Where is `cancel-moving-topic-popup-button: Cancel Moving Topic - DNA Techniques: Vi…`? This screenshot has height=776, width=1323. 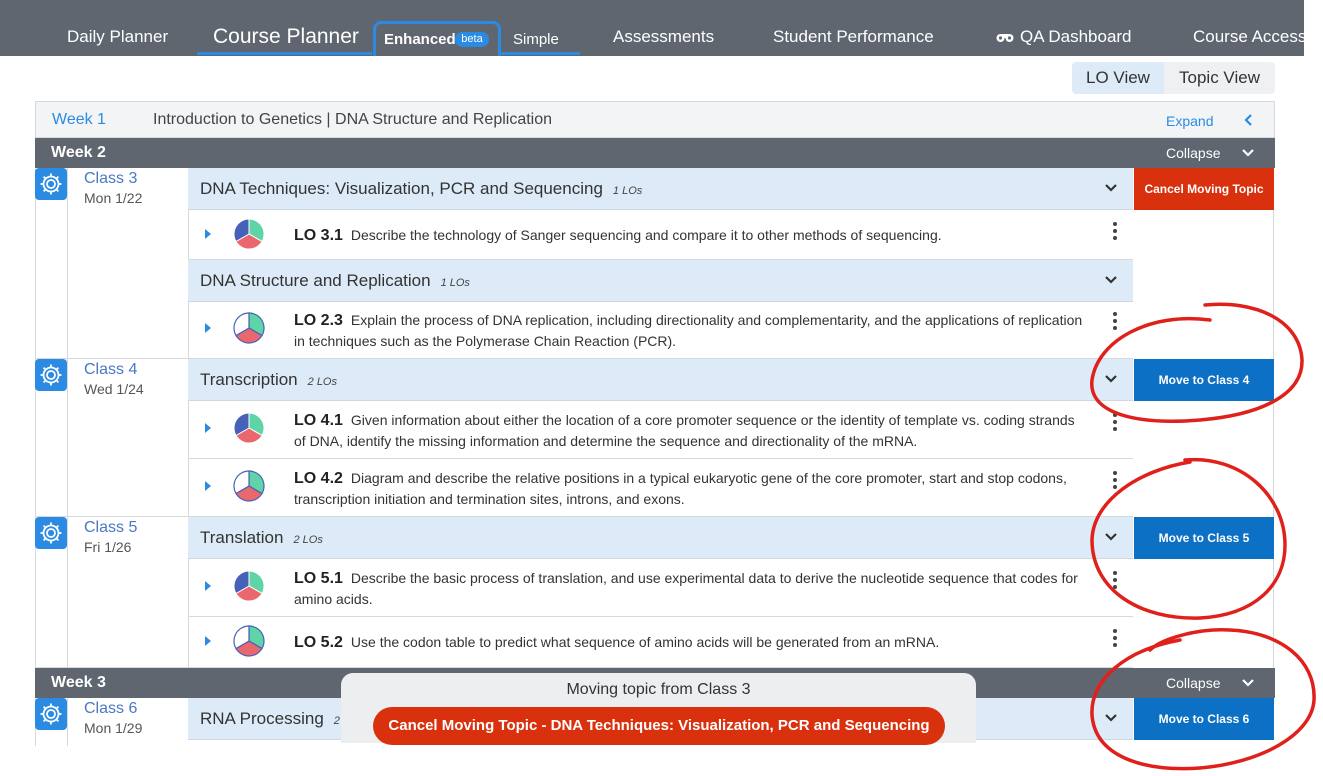
cancel-moving-topic-popup-button: Cancel Moving Topic - DNA Techniques: Vi… is located at coordinates (659, 726).